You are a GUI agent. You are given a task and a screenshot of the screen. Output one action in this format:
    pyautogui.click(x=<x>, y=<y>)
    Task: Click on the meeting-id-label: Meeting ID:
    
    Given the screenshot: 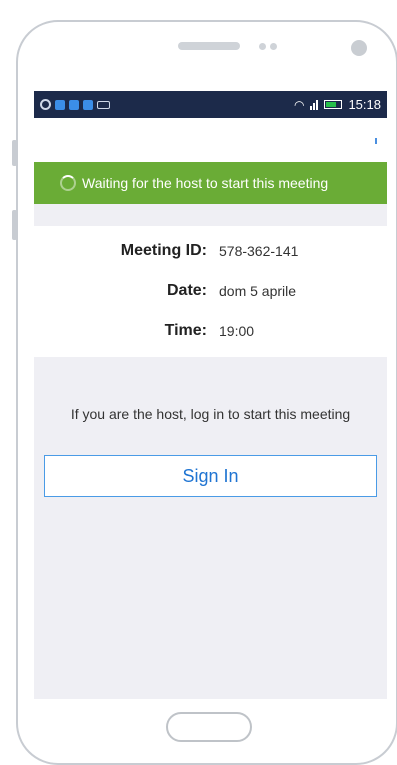 What is the action you would take?
    pyautogui.click(x=163, y=250)
    